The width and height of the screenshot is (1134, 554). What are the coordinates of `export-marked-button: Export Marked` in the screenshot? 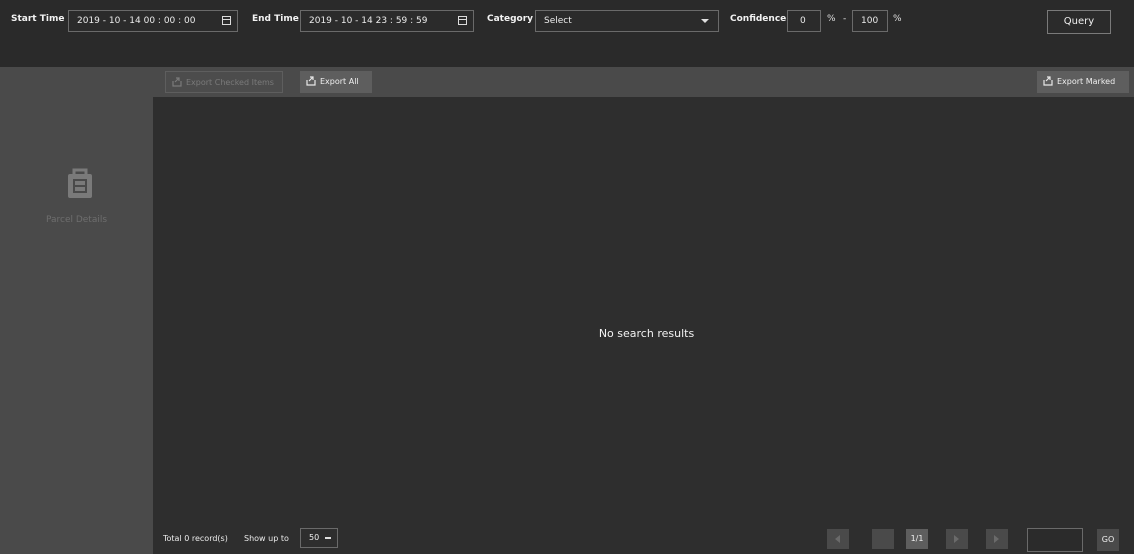 It's located at (1083, 82).